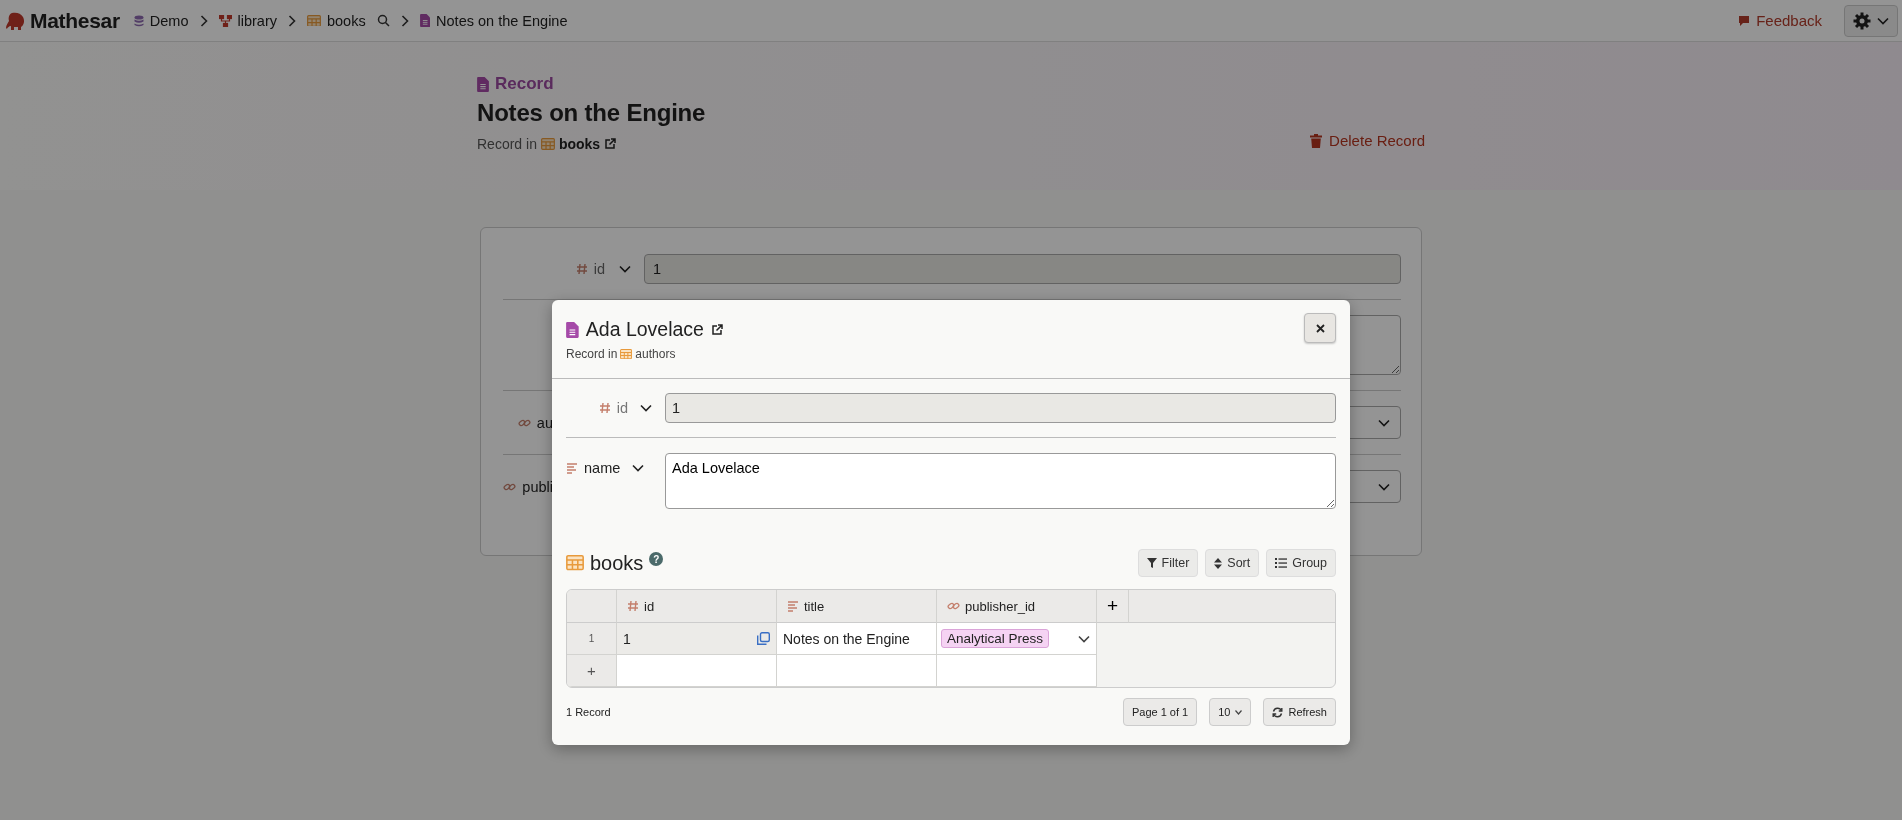 This screenshot has width=1902, height=820. I want to click on breadcrumb-link: Notes on the Engine, so click(493, 20).